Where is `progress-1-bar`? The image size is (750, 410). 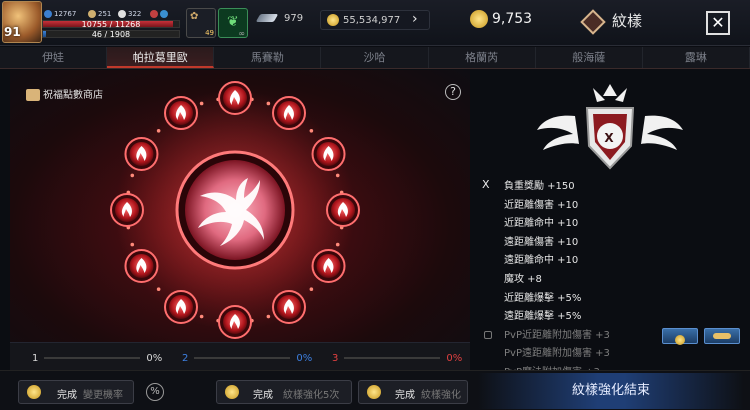 progress-1-bar is located at coordinates (92, 358).